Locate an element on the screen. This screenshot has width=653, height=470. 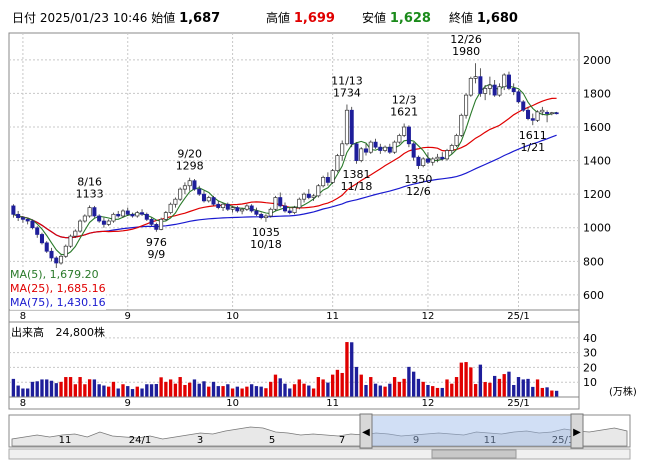
datetime-value: 2025/01/23 10:46 is located at coordinates (93, 18).